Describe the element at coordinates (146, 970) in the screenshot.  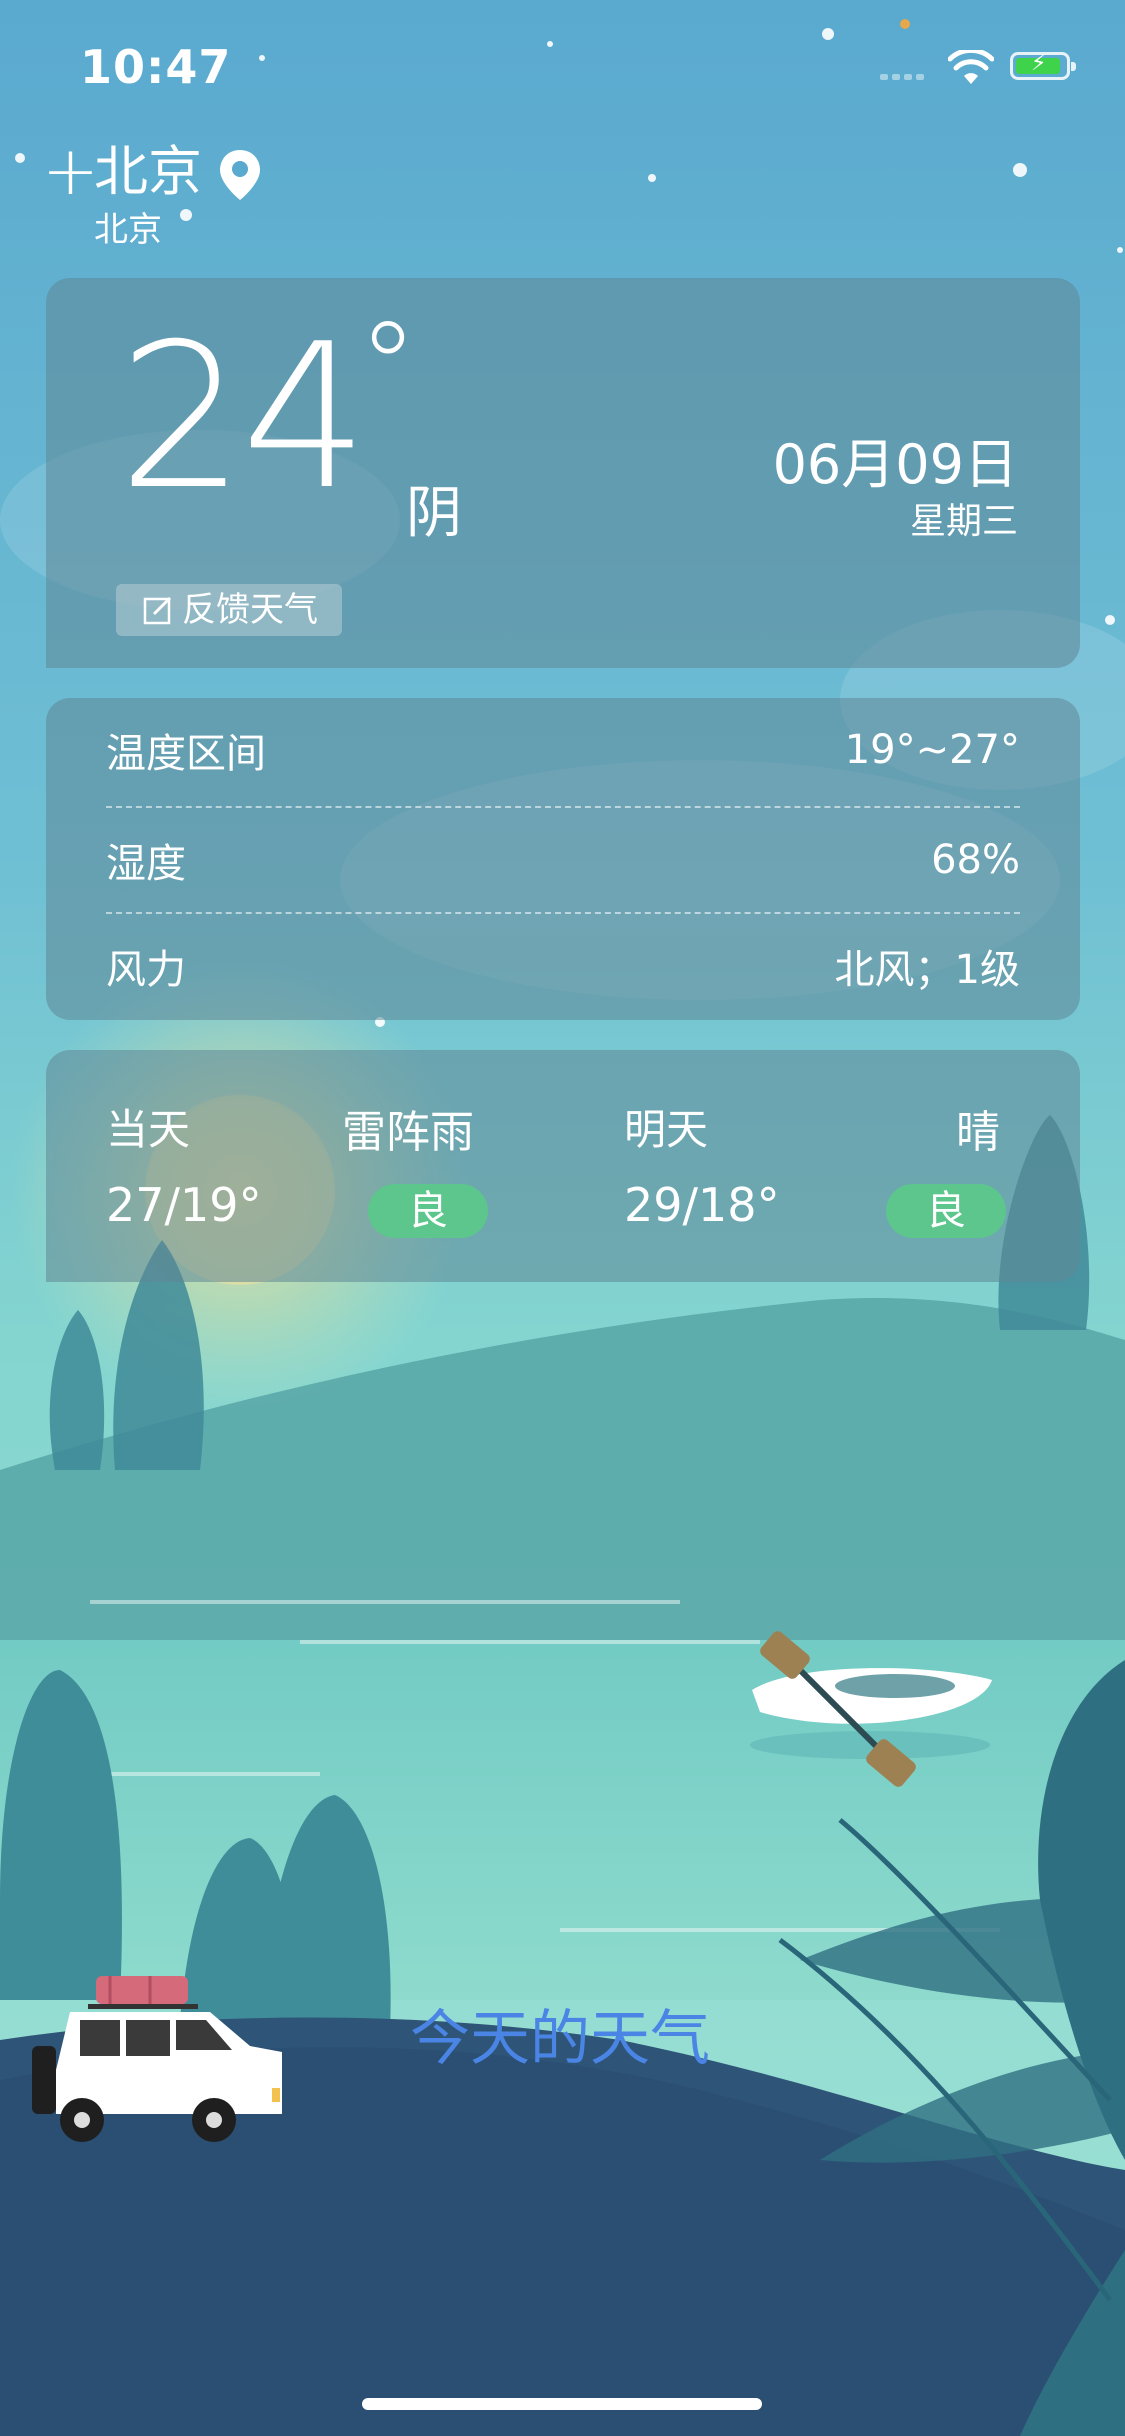
I see `detail-label: 风力` at that location.